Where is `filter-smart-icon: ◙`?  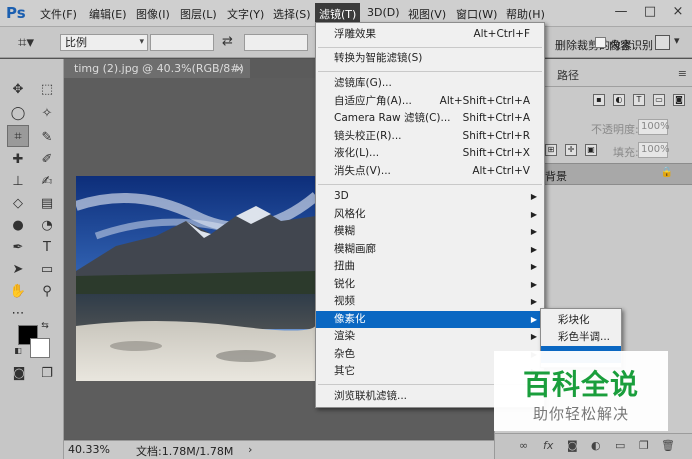 filter-smart-icon: ◙ is located at coordinates (679, 100).